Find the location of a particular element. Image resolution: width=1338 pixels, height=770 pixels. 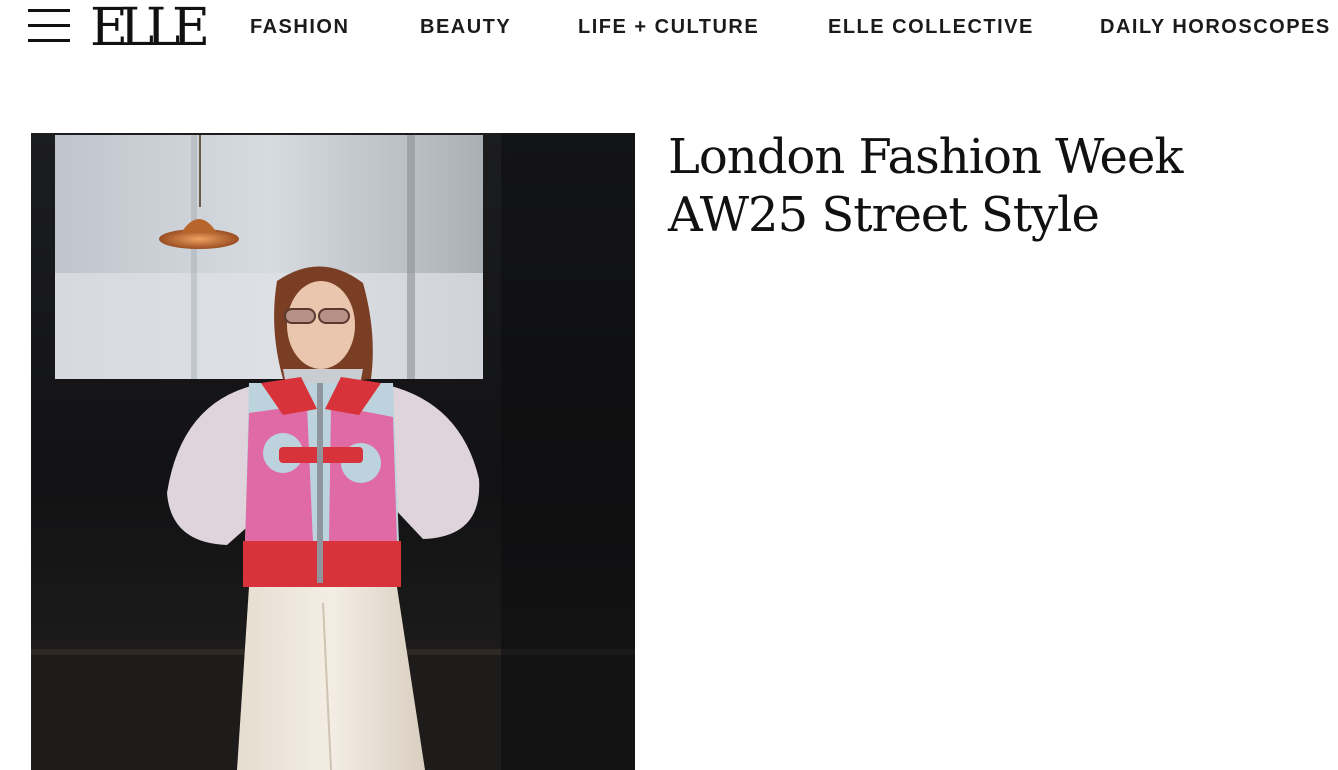

menu-line is located at coordinates (49, 10).